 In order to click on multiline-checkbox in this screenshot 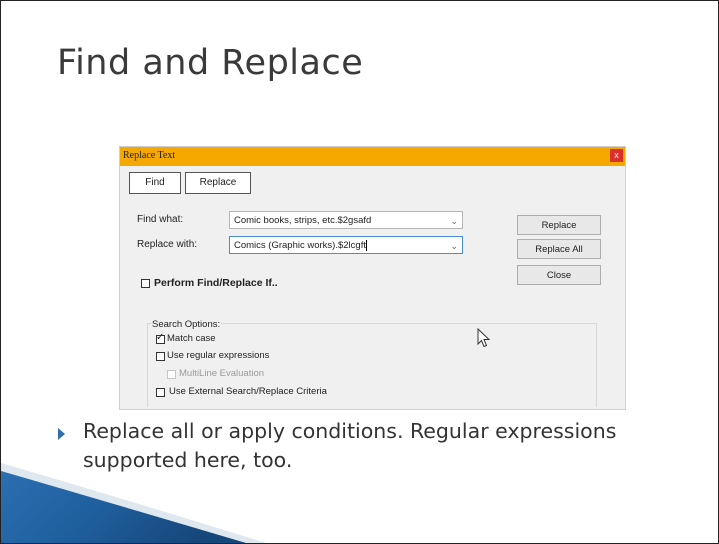, I will do `click(171, 374)`.